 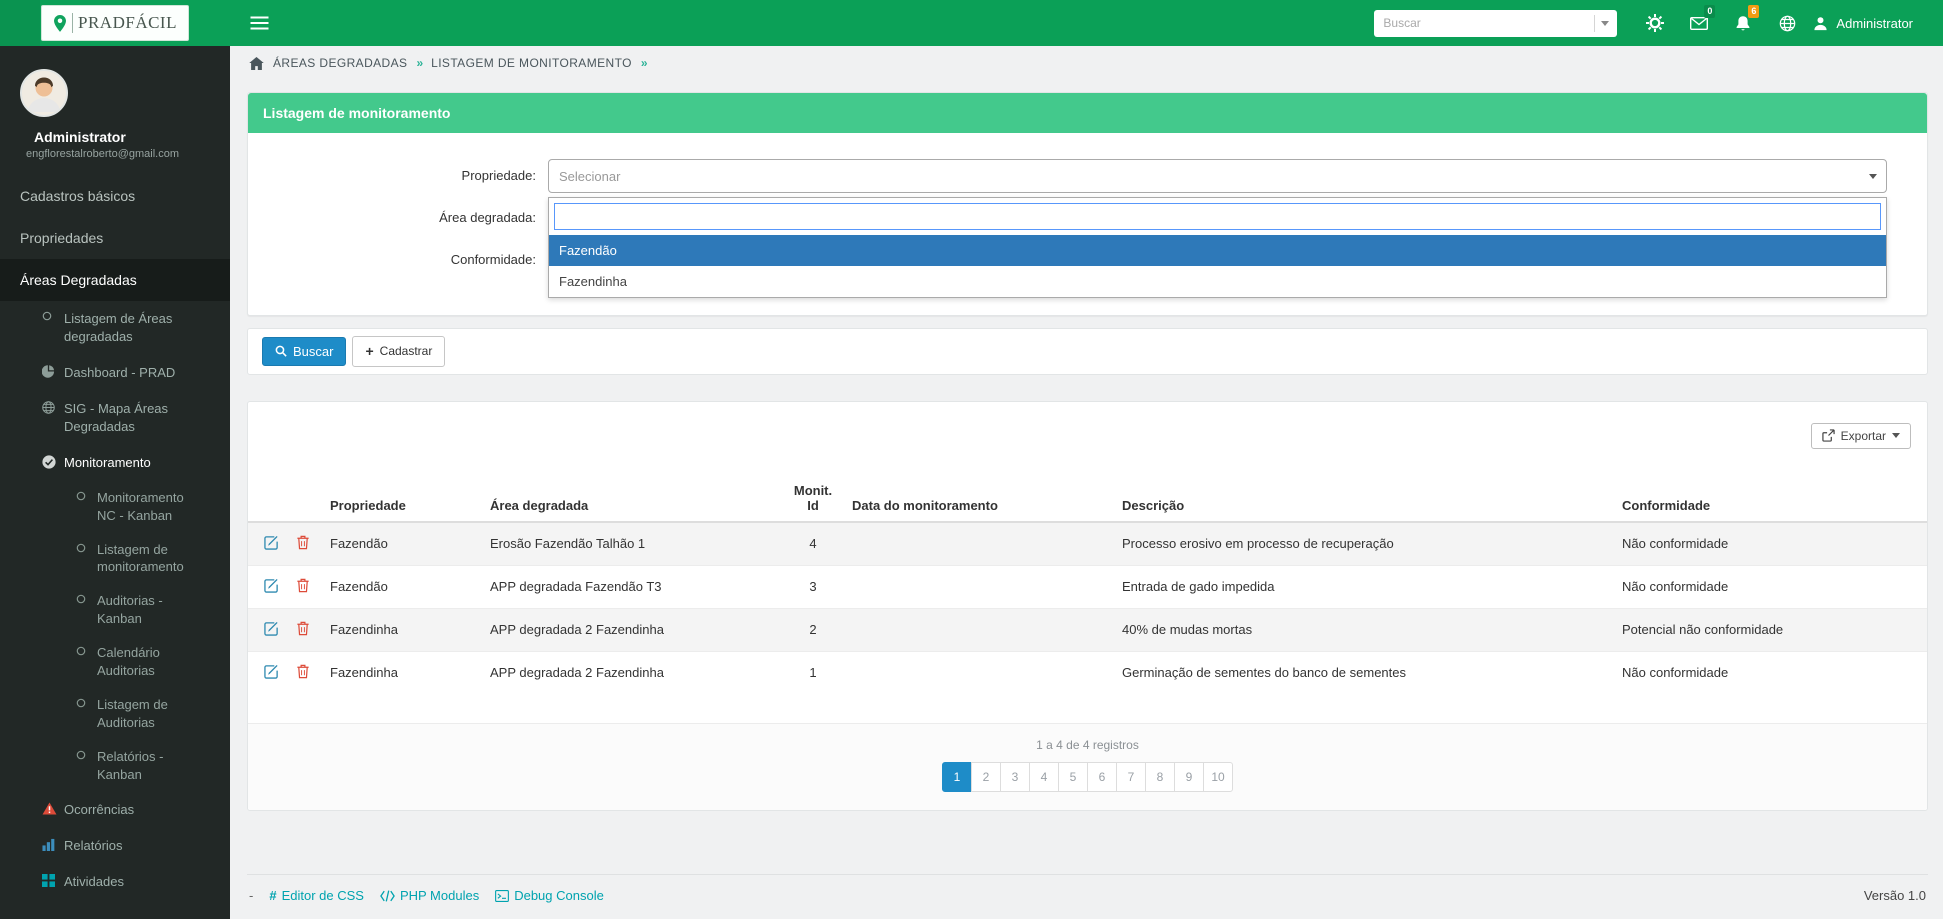 I want to click on sidebar-item-listagem-areas-degradadas: Listagem de Áreas degradadas, so click(x=115, y=328).